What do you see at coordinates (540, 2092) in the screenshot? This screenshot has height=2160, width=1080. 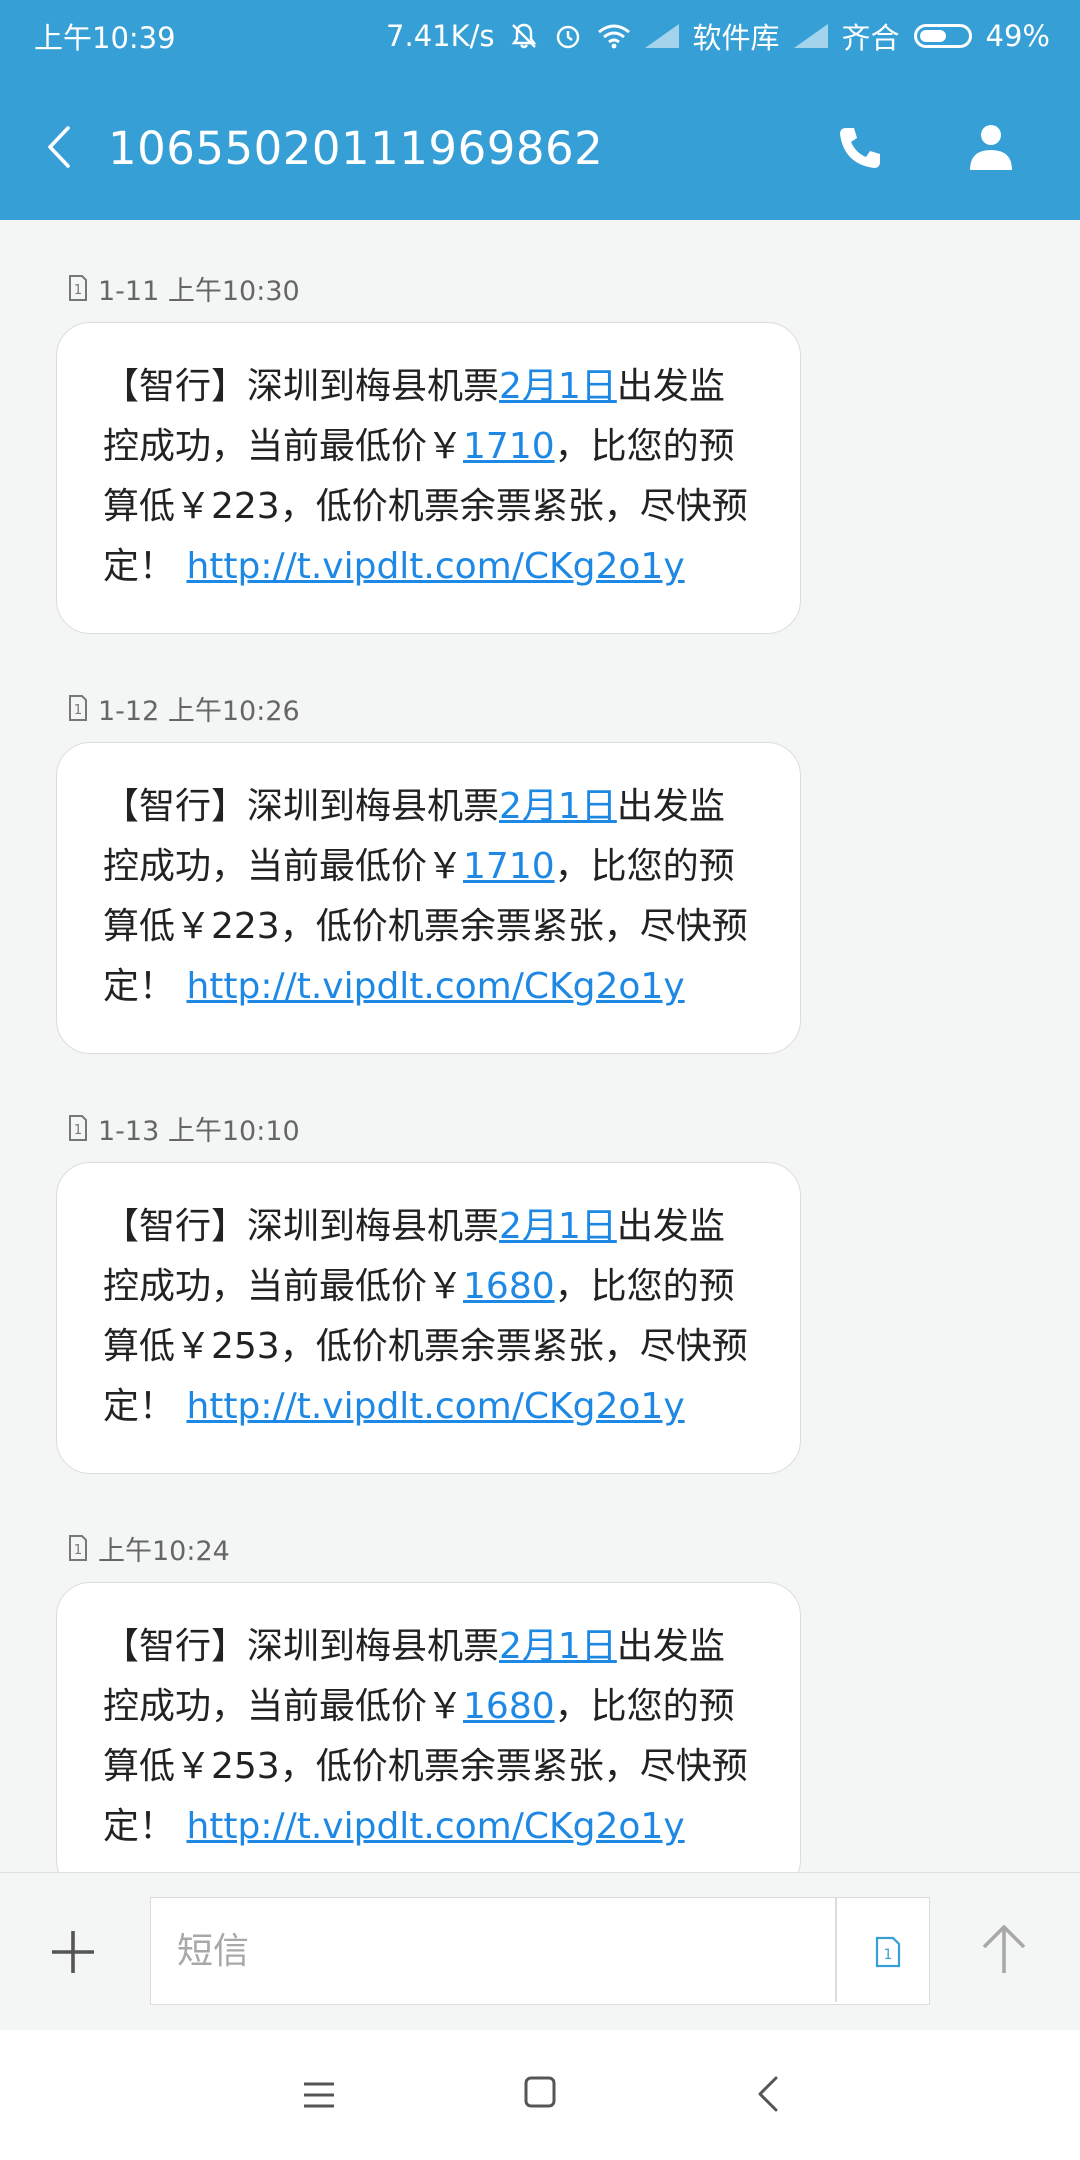 I see `home-icon` at bounding box center [540, 2092].